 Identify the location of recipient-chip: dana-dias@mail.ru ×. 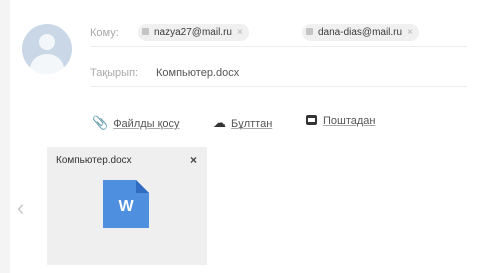
(360, 32).